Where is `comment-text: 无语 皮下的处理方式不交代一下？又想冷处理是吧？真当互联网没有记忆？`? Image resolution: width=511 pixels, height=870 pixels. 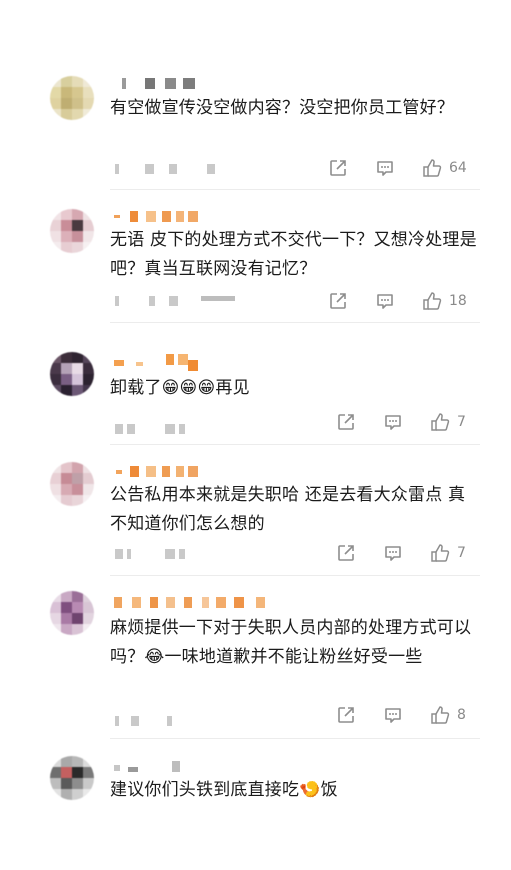 comment-text: 无语 皮下的处理方式不交代一下？又想冷处理是吧？真当互联网没有记忆？ is located at coordinates (293, 254).